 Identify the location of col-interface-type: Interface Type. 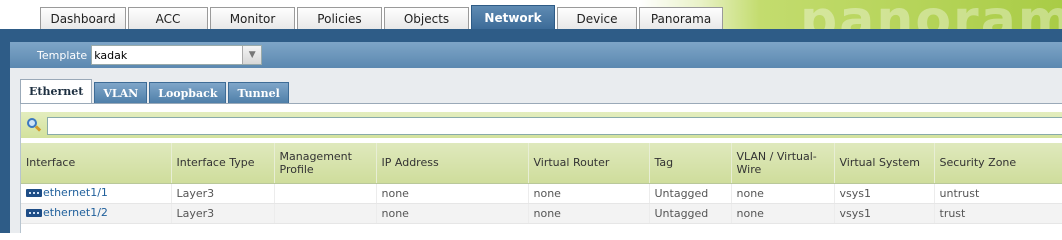
(223, 163).